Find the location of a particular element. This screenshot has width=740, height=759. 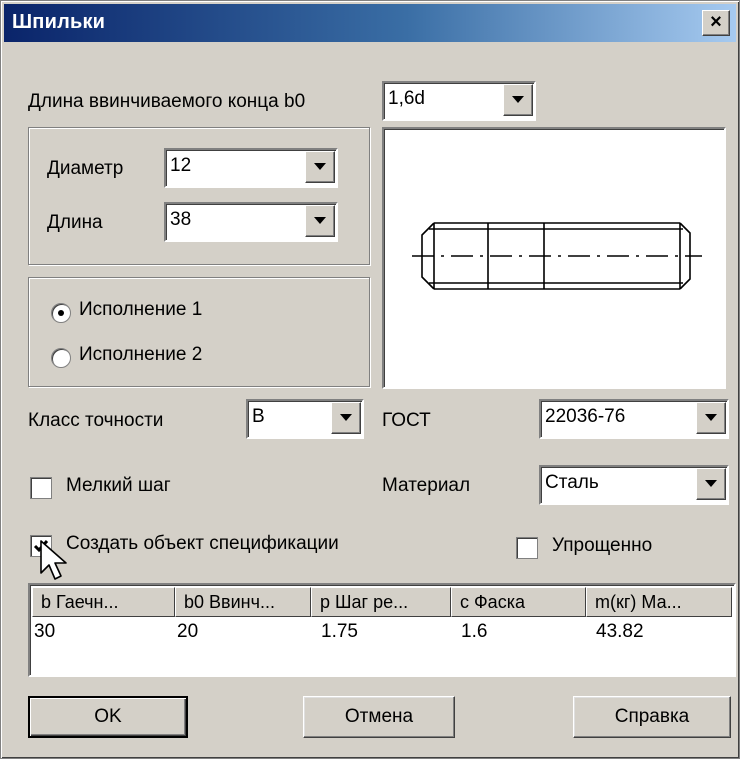

create-spec-label: Создать объект спецификации is located at coordinates (202, 543).